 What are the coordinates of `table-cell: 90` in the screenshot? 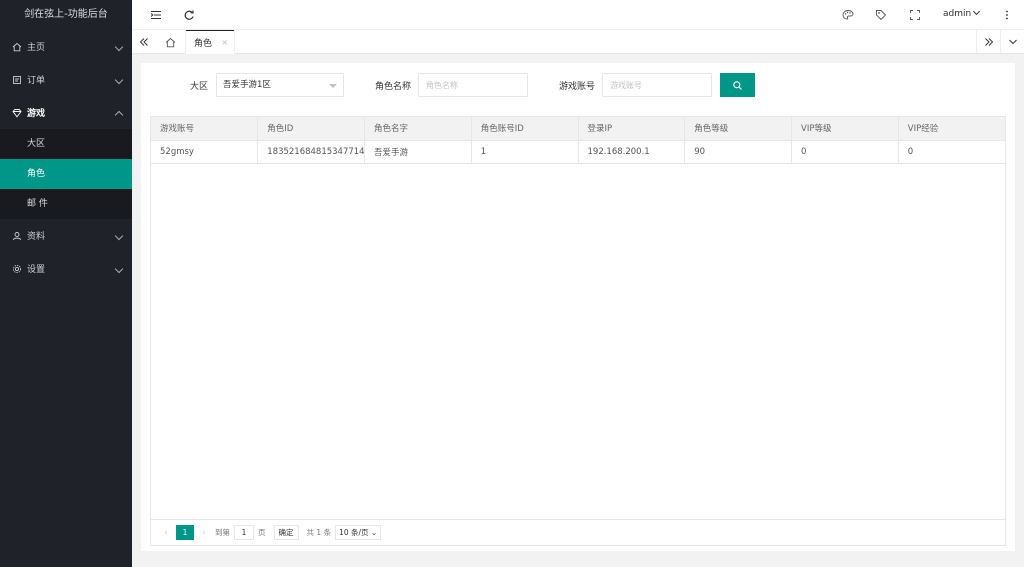 It's located at (738, 152).